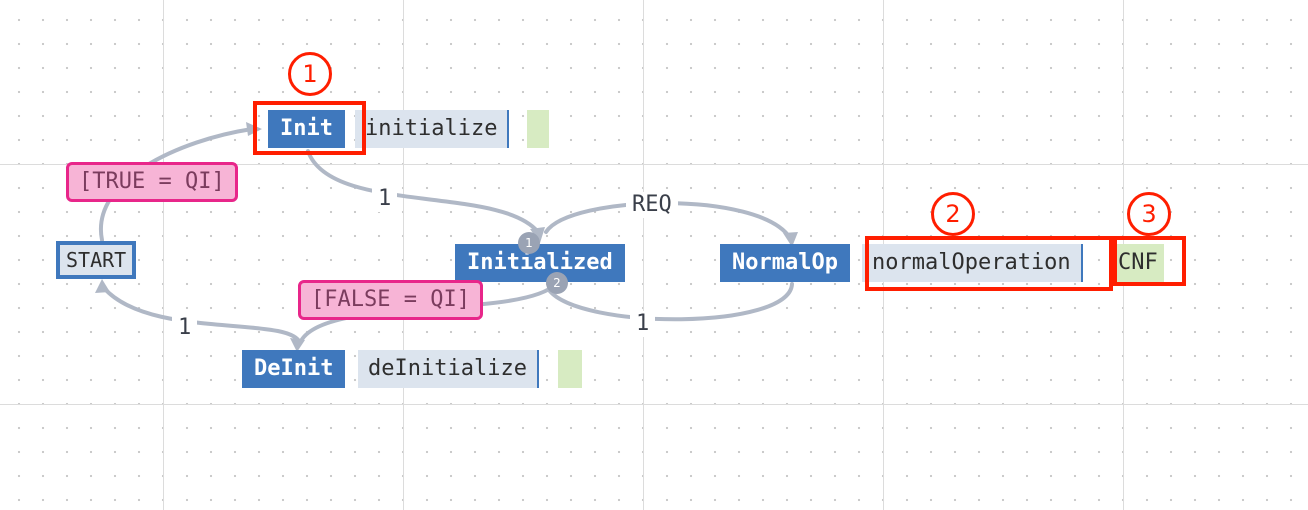 This screenshot has width=1308, height=510. What do you see at coordinates (294, 369) in the screenshot?
I see `state-deinit: DeInit` at bounding box center [294, 369].